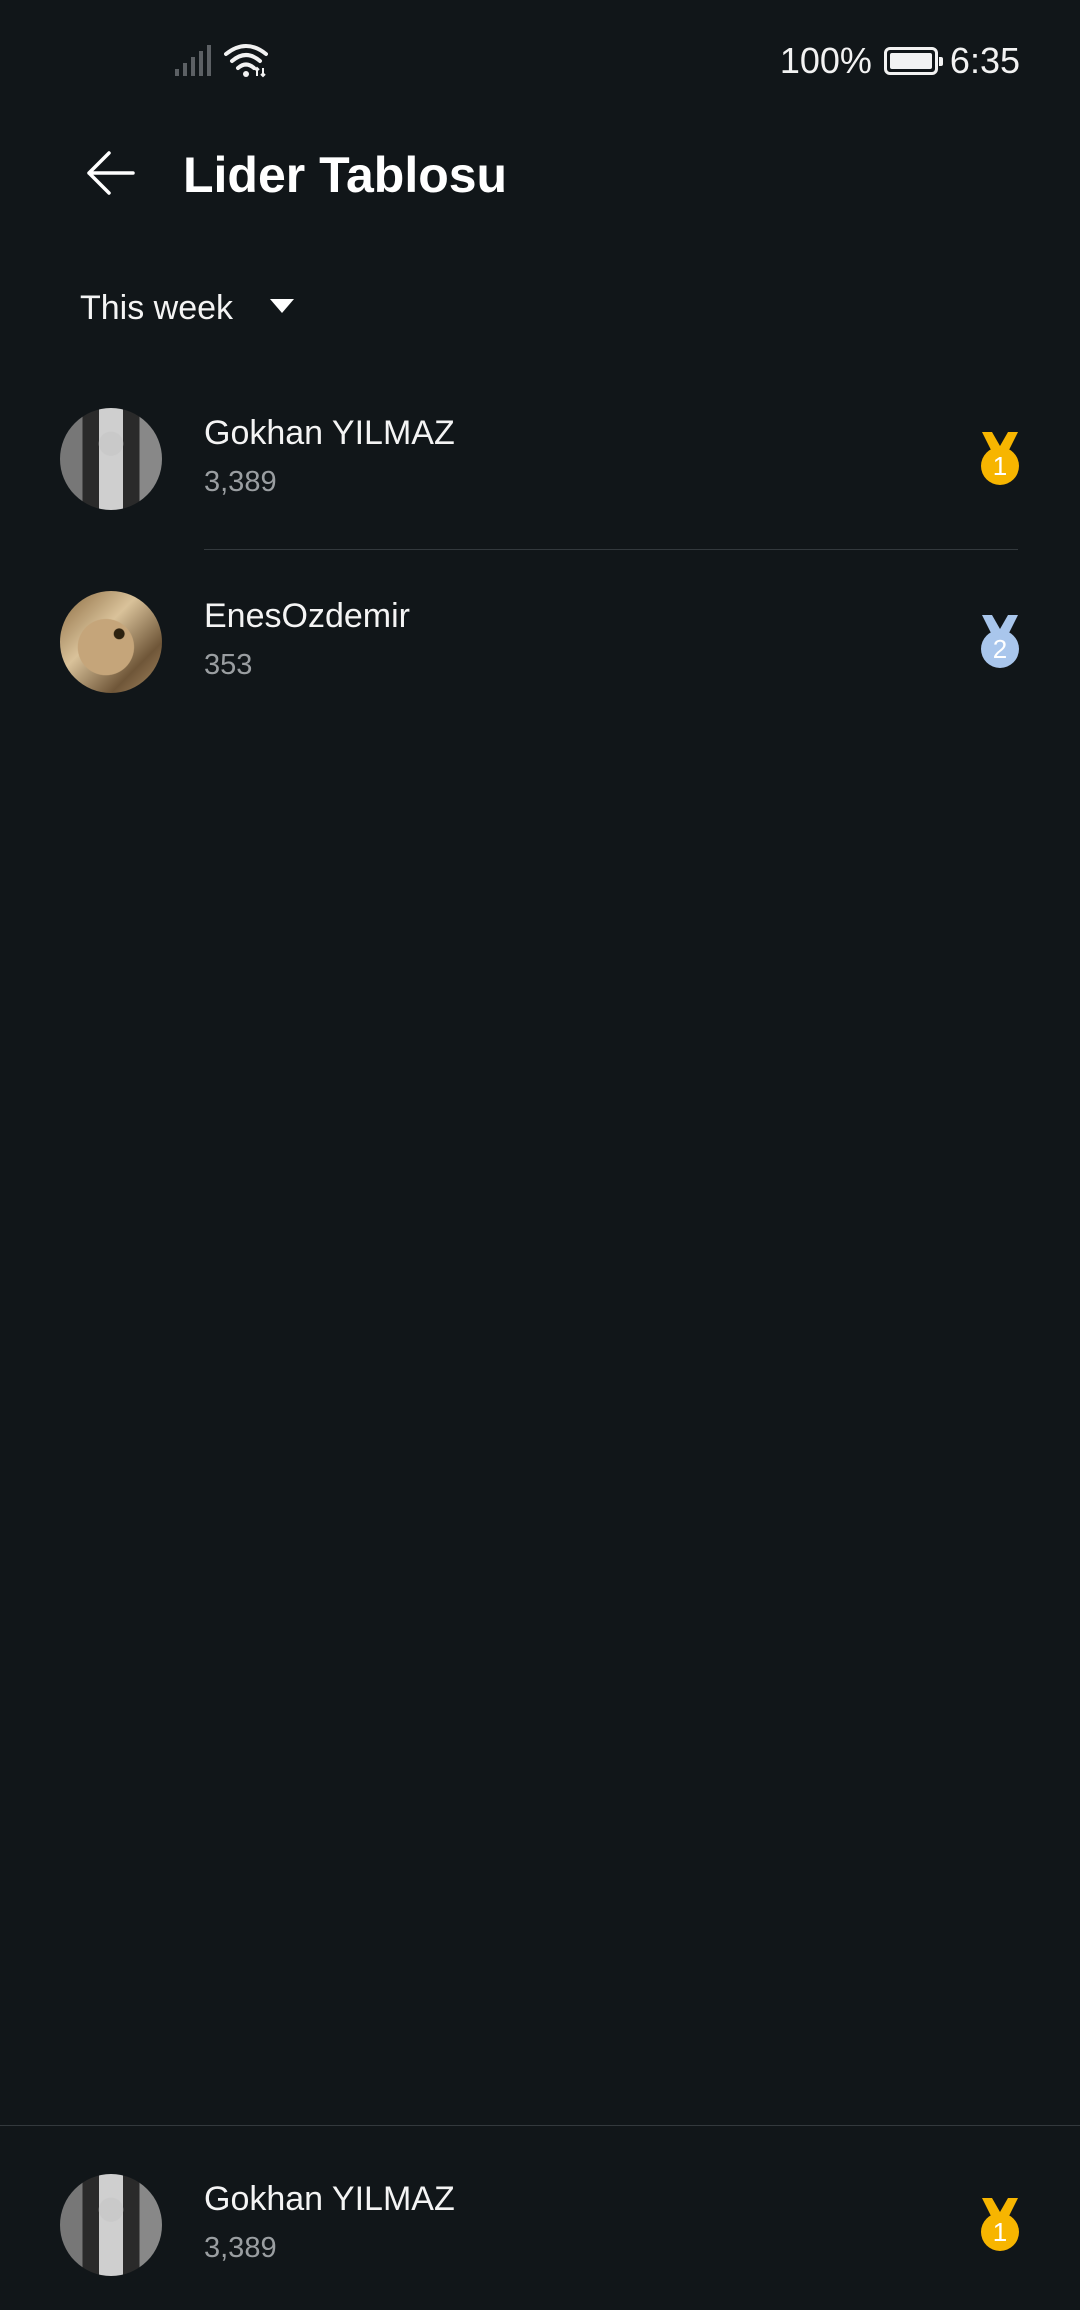  I want to click on player-score: 353, so click(228, 665).